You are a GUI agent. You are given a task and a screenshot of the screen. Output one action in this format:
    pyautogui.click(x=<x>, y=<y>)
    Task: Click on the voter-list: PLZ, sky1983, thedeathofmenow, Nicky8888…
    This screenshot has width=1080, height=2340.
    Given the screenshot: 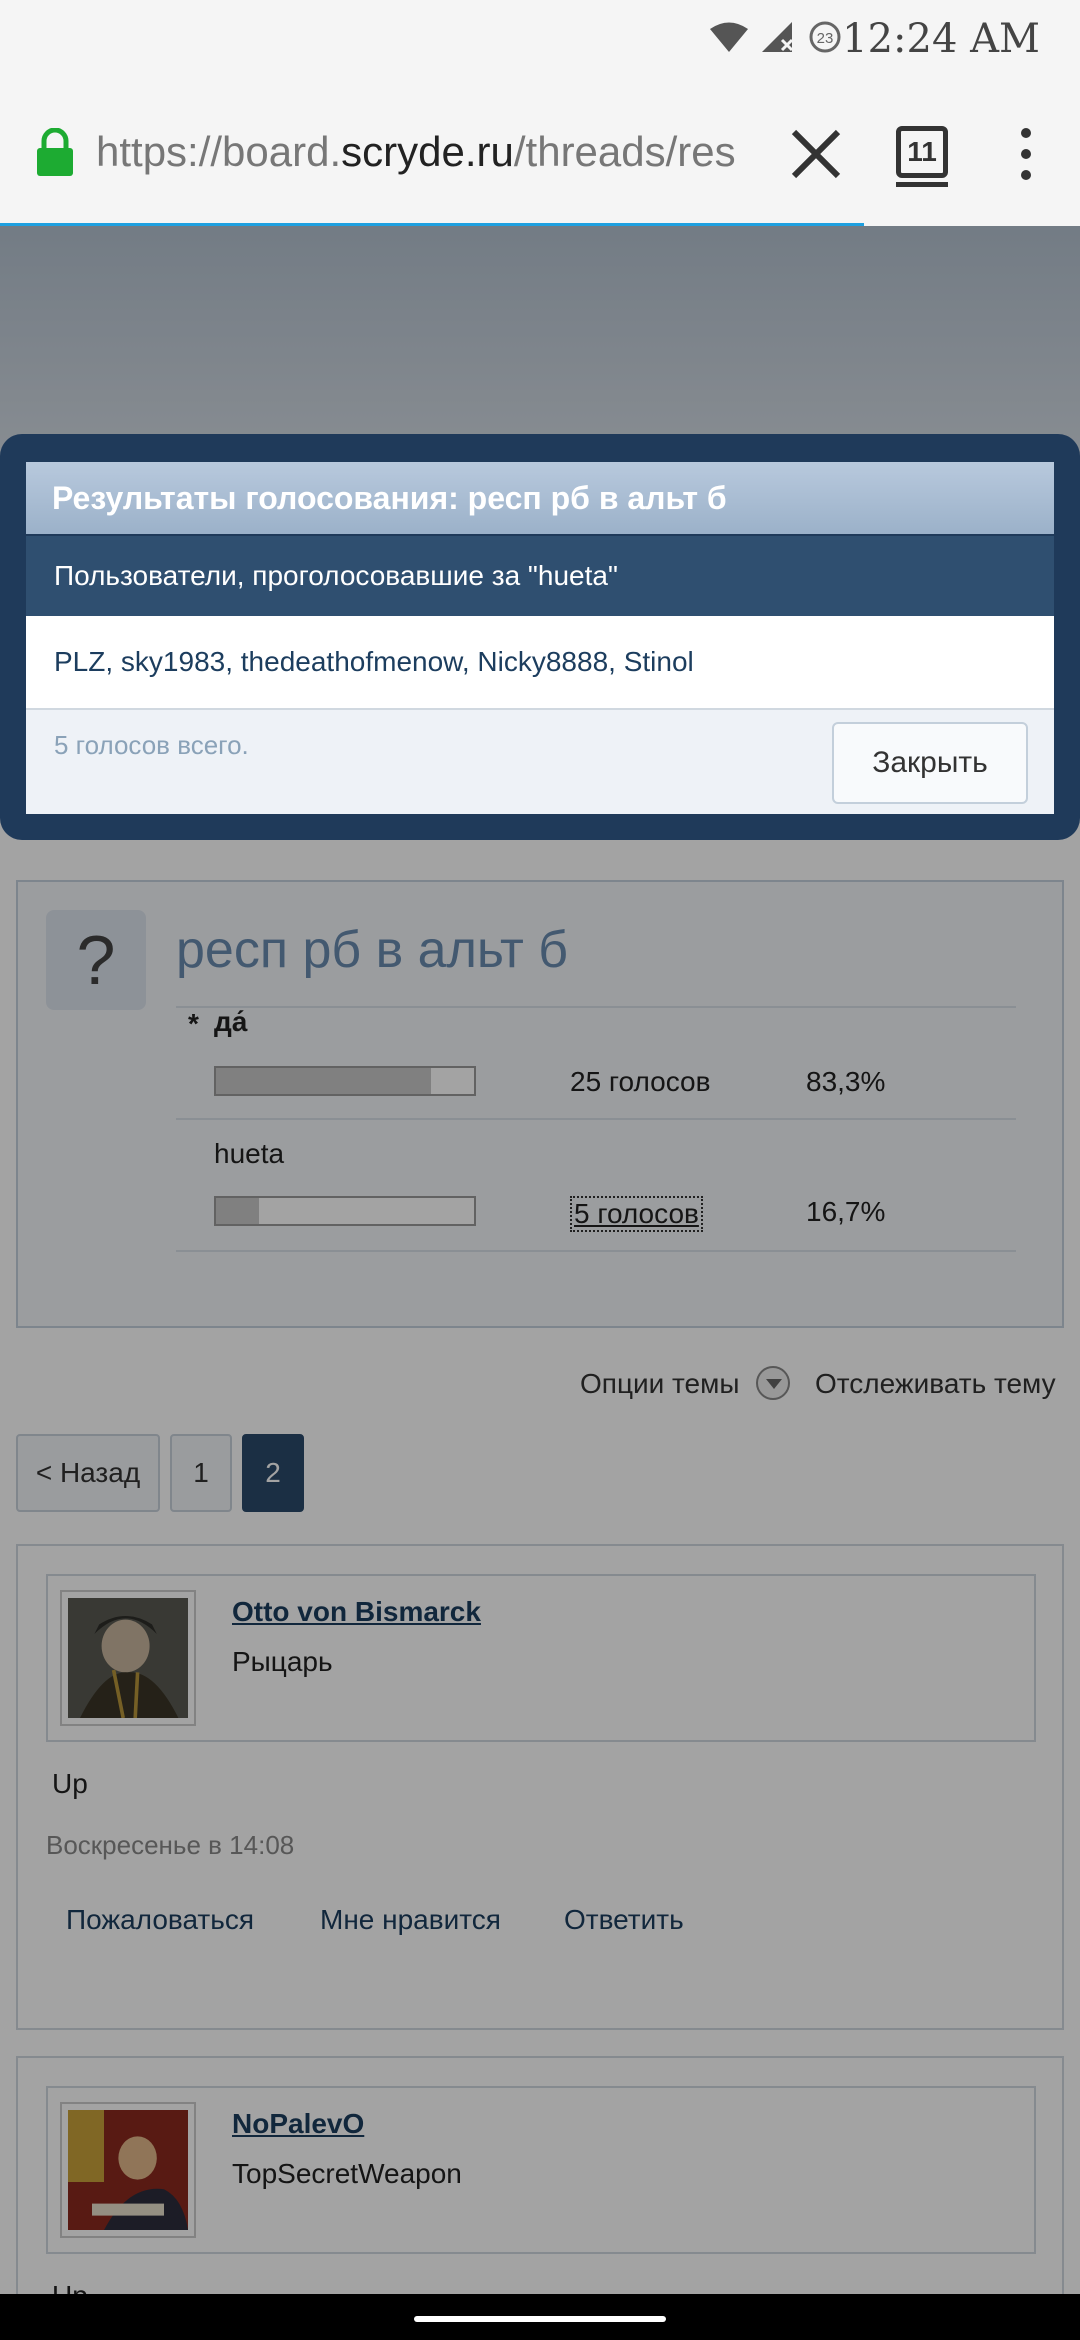 What is the action you would take?
    pyautogui.click(x=540, y=662)
    